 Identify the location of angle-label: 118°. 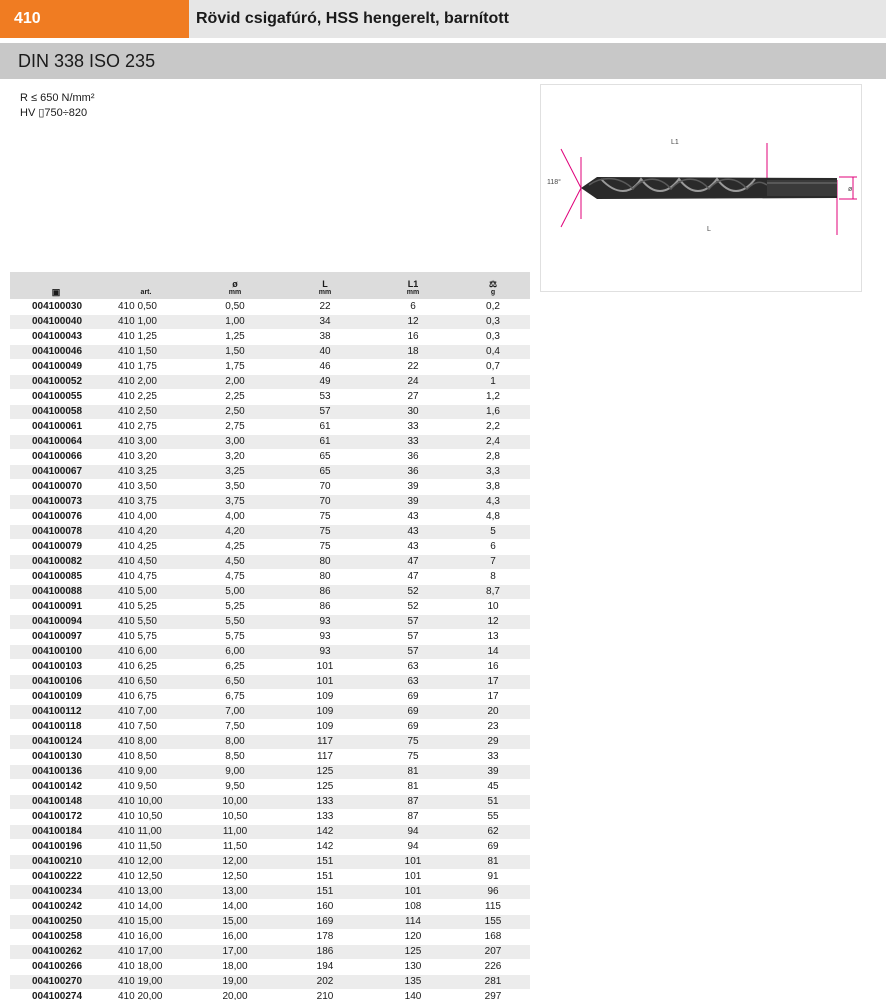
(554, 182).